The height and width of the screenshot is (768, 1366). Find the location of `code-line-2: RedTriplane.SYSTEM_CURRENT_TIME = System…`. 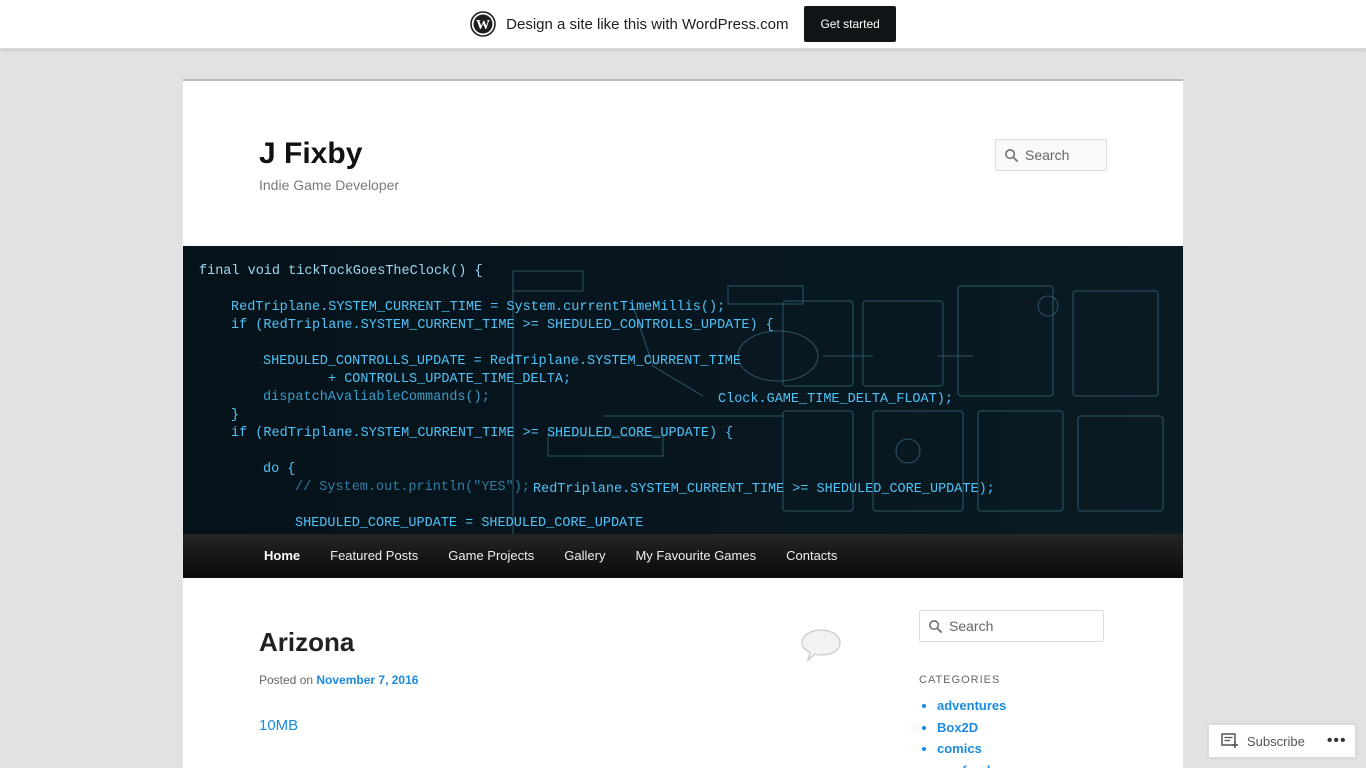

code-line-2: RedTriplane.SYSTEM_CURRENT_TIME = System… is located at coordinates (478, 307).